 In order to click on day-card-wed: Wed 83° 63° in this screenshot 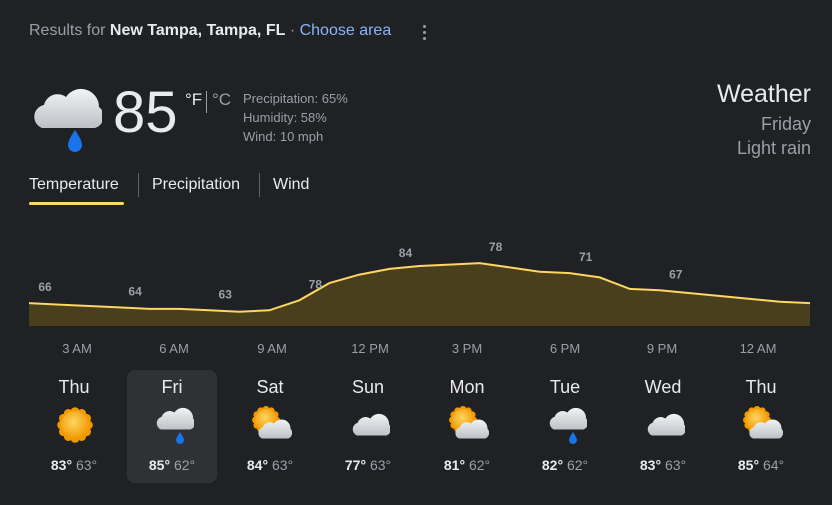, I will do `click(663, 426)`.